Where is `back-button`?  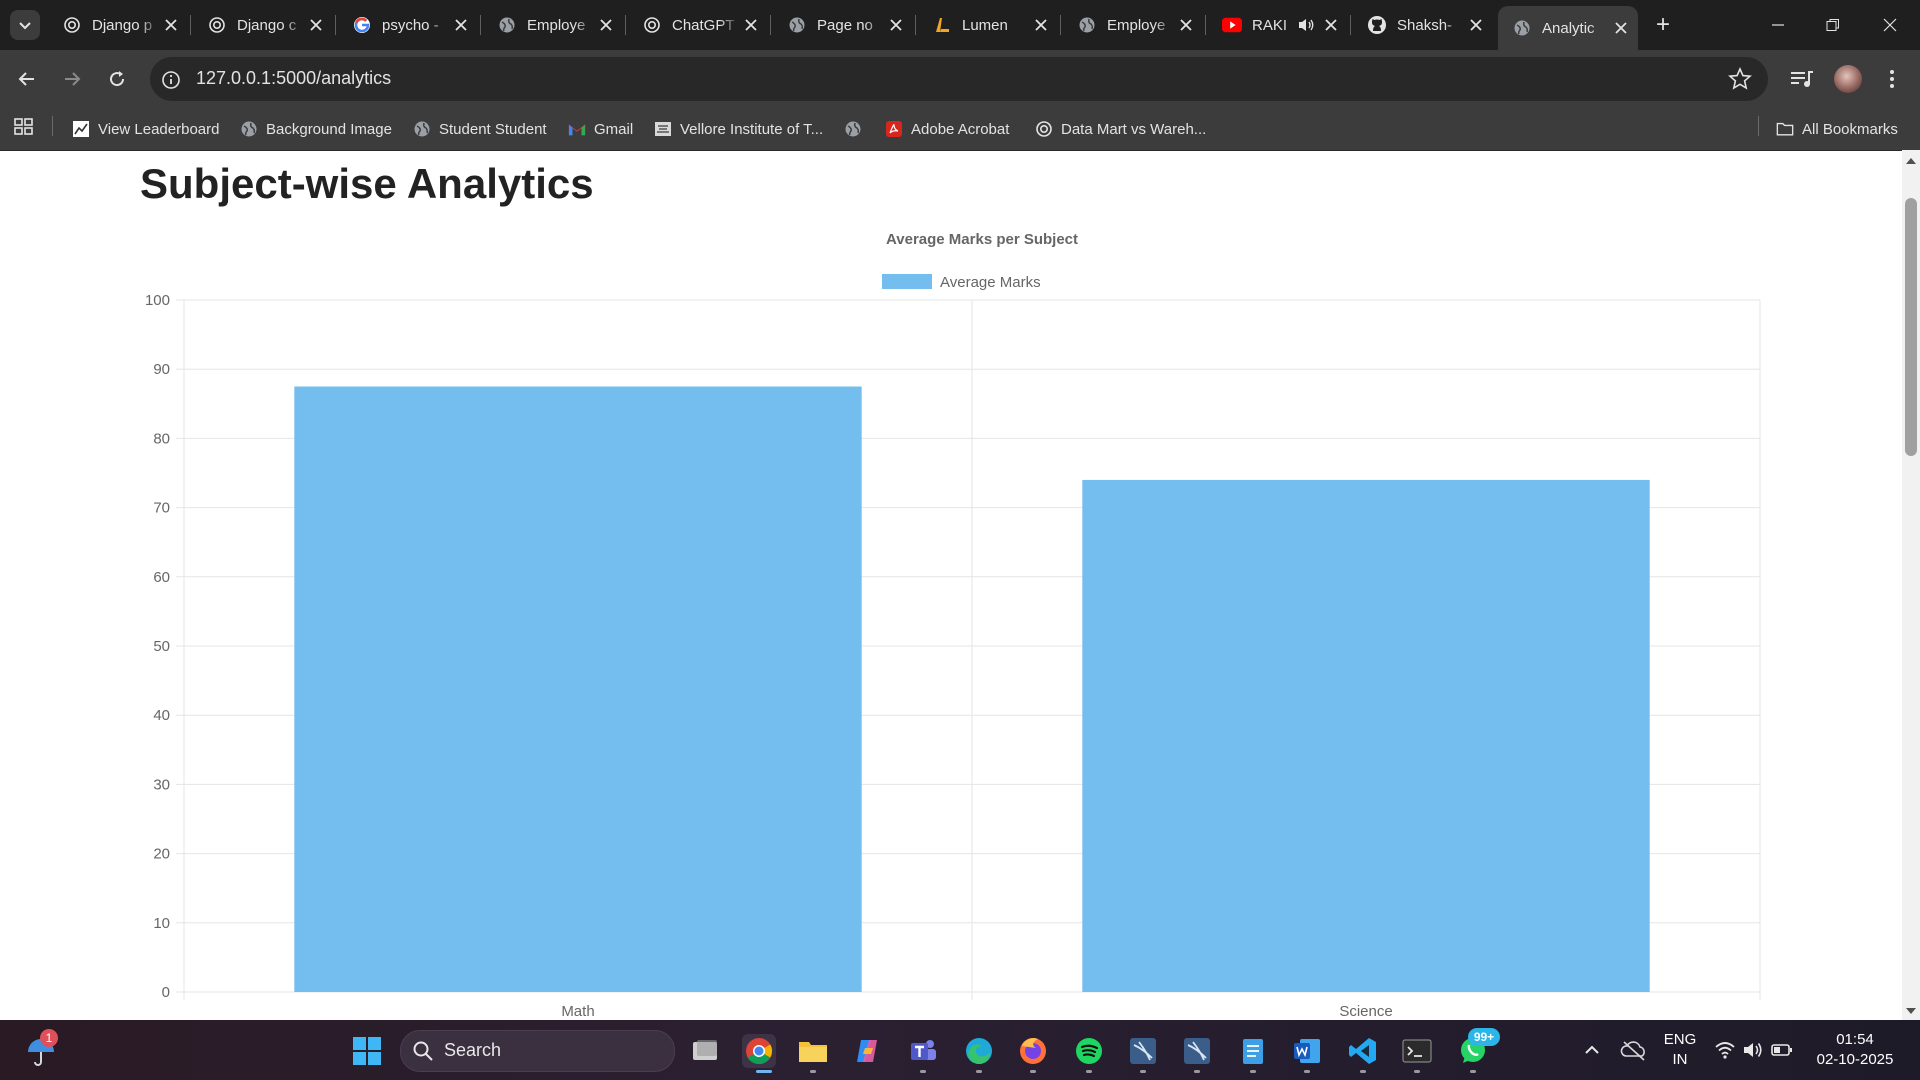 back-button is located at coordinates (27, 79).